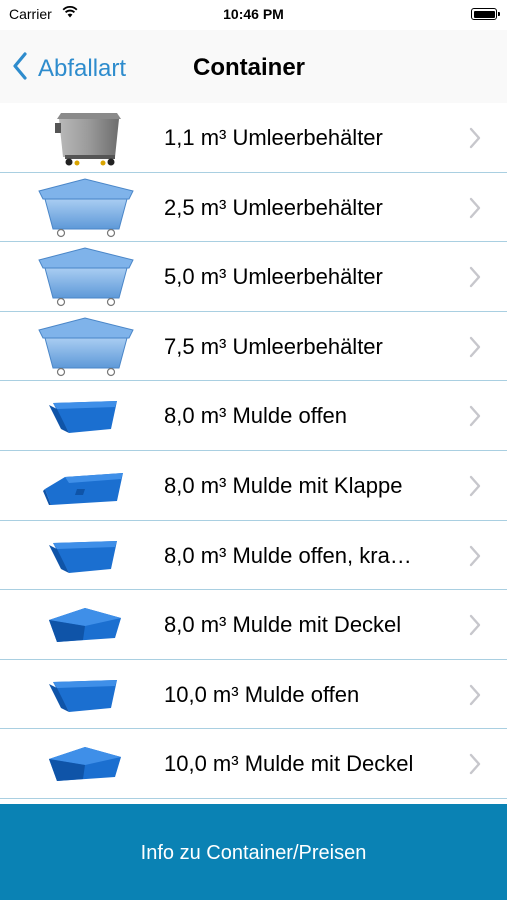 The height and width of the screenshot is (901, 507). I want to click on list-item-label: 8,0 m³ Mulde mit Deckel, so click(283, 625).